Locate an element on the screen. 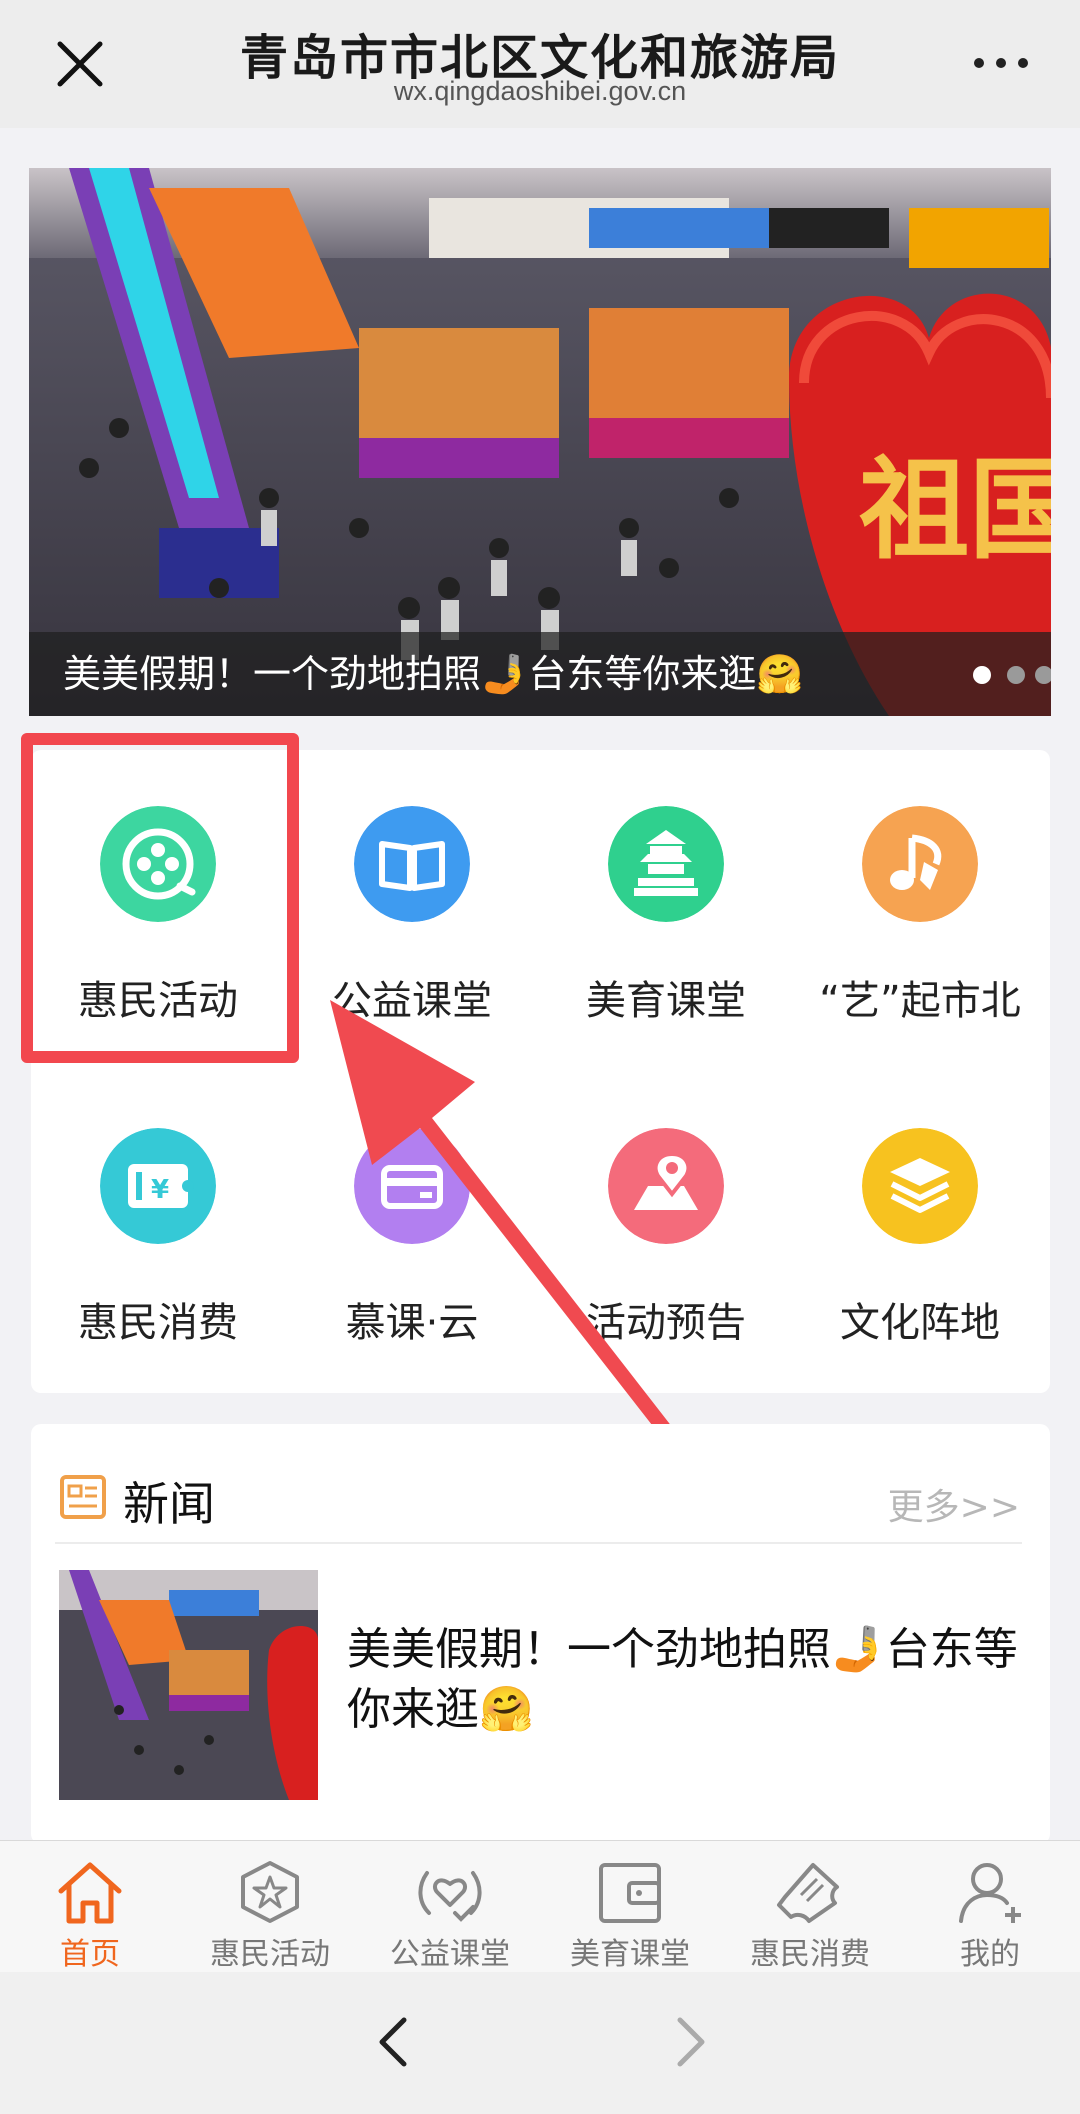  tab-huimin-huodong: 惠民活动 is located at coordinates (270, 1907).